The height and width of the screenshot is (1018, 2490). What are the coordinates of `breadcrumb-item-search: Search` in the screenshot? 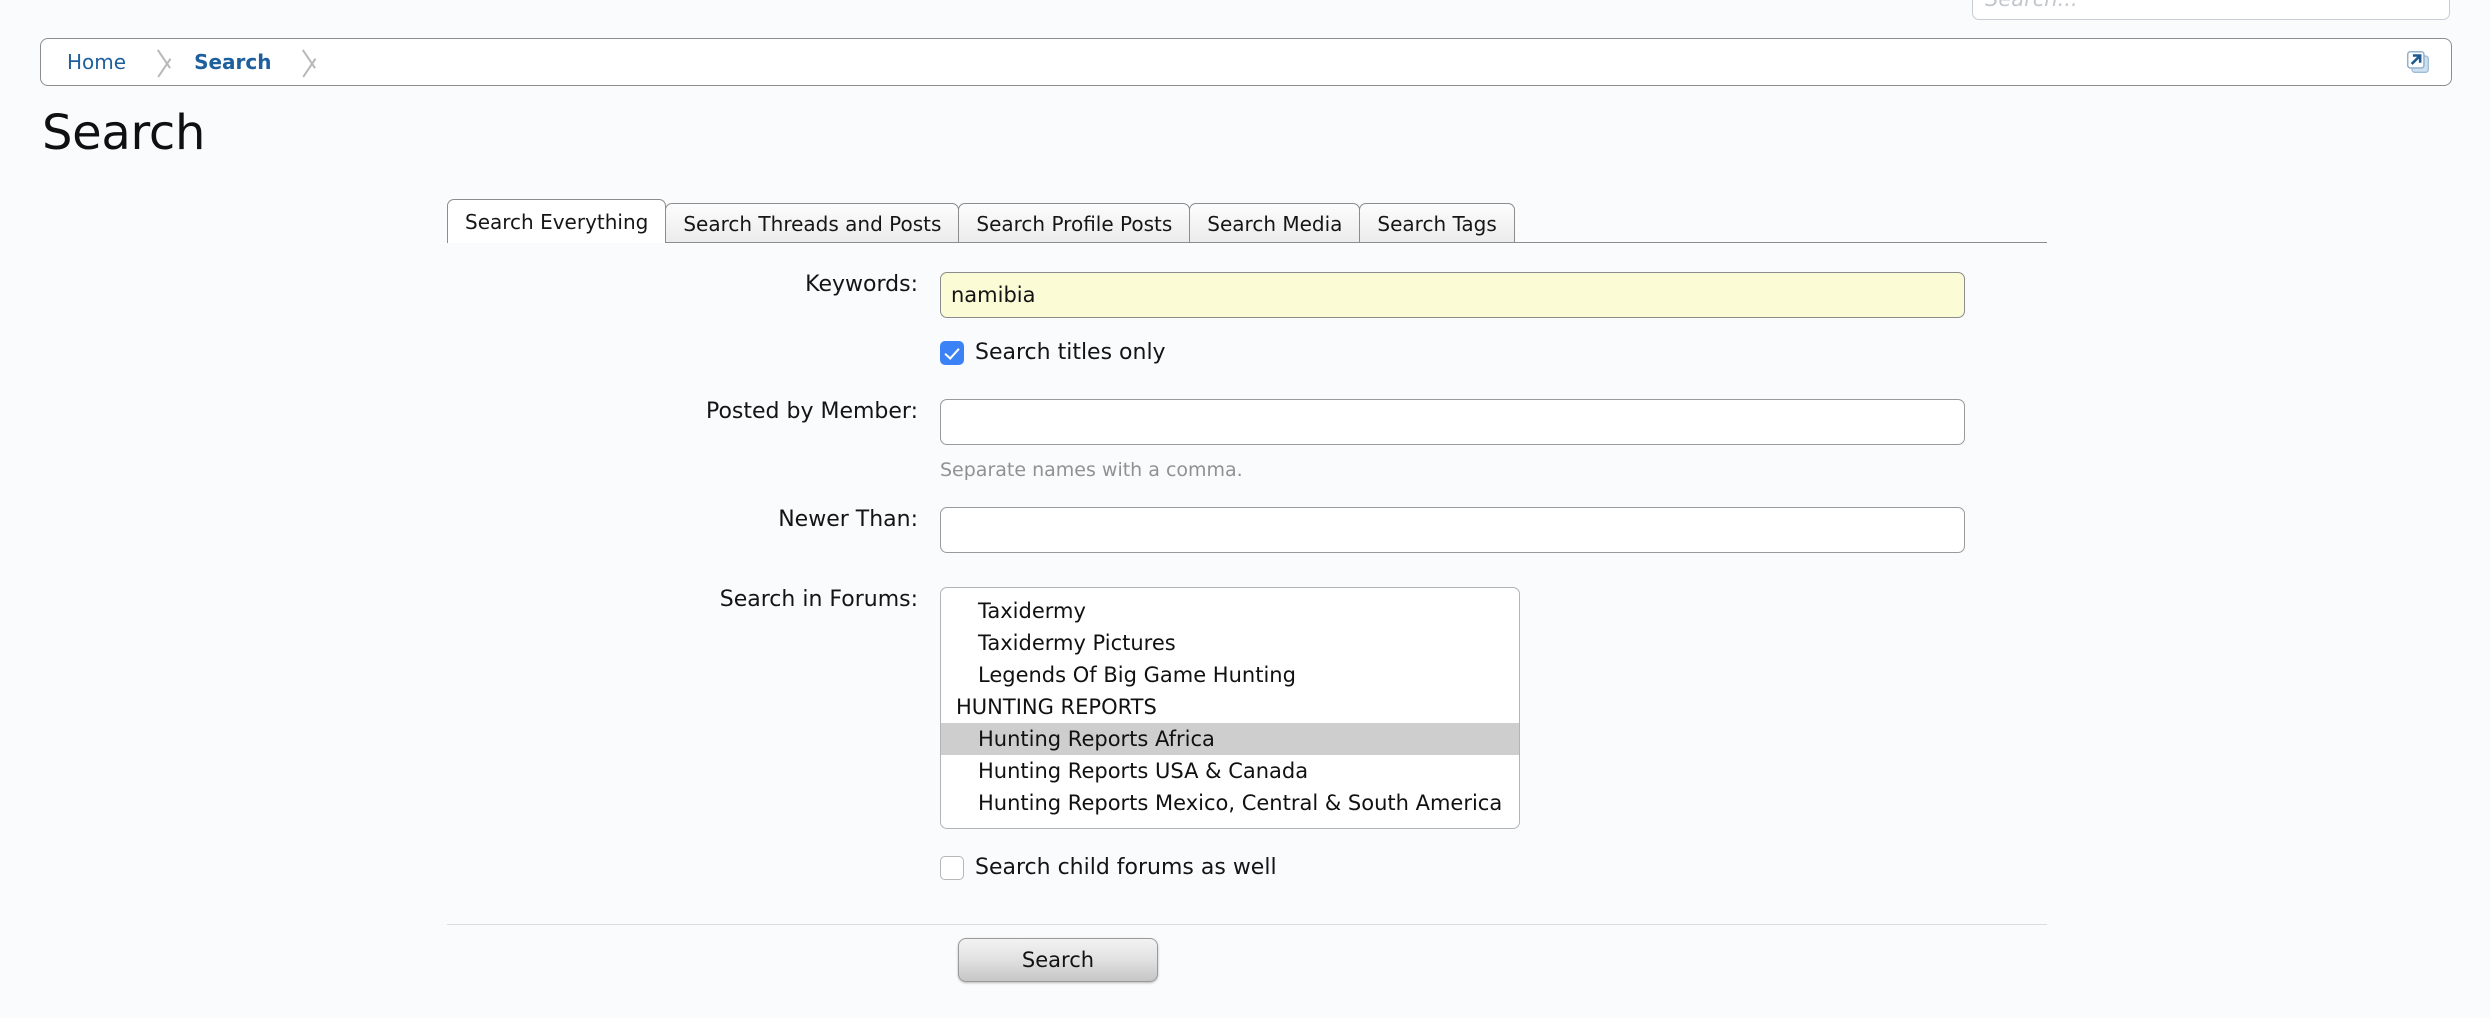 It's located at (241, 62).